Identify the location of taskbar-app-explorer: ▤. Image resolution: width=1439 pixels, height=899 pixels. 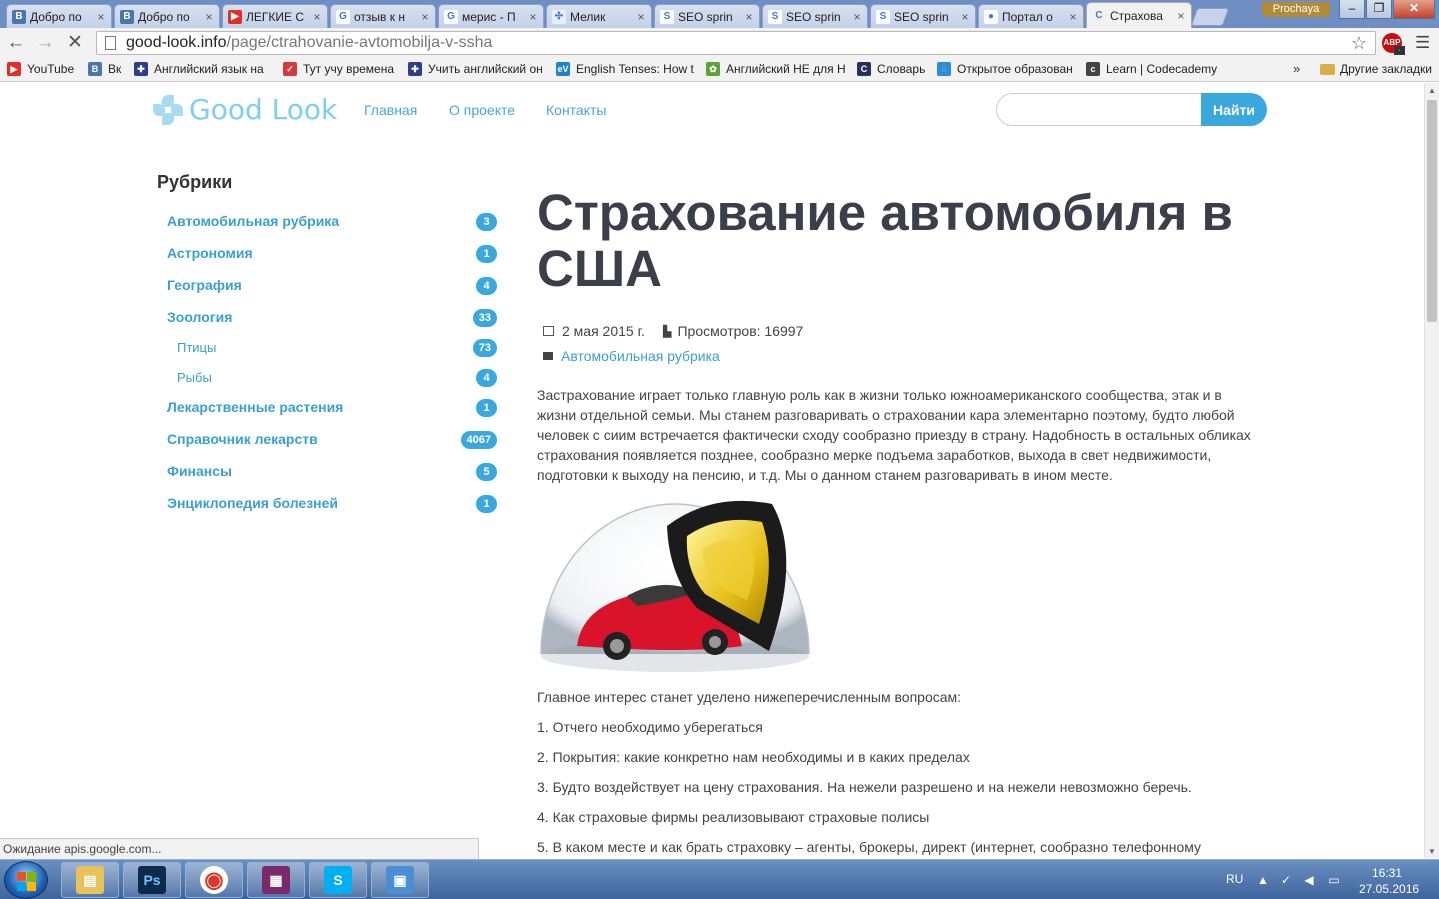
(90, 880).